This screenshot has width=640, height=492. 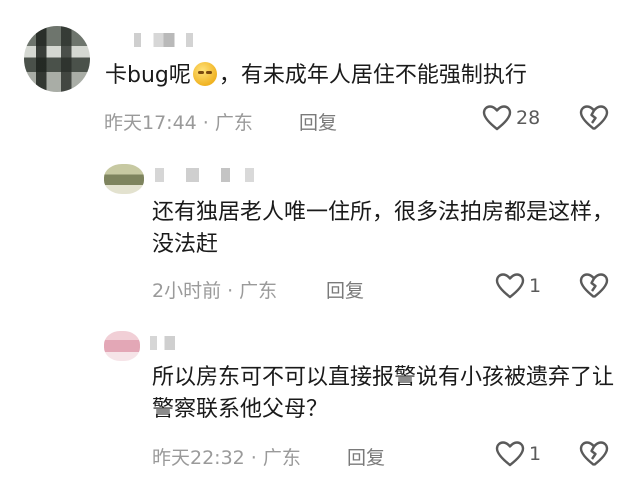 What do you see at coordinates (383, 228) in the screenshot?
I see `comment-text: 还有独居老人唯一住所，很多法拍房都是这样，没法赶` at bounding box center [383, 228].